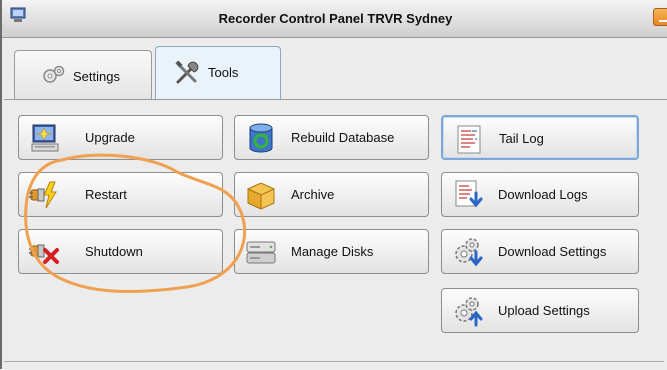 The image size is (667, 370). I want to click on minimize-button, so click(660, 17).